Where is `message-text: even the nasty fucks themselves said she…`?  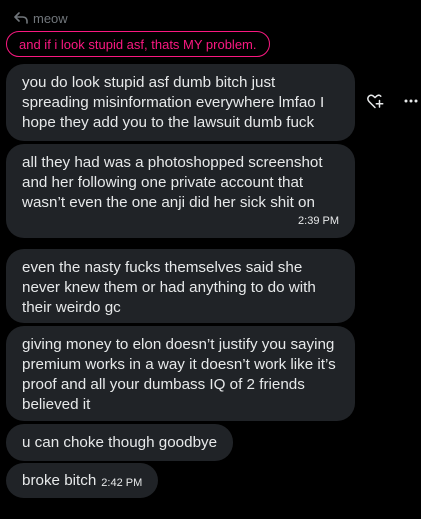 message-text: even the nasty fucks themselves said she… is located at coordinates (169, 287).